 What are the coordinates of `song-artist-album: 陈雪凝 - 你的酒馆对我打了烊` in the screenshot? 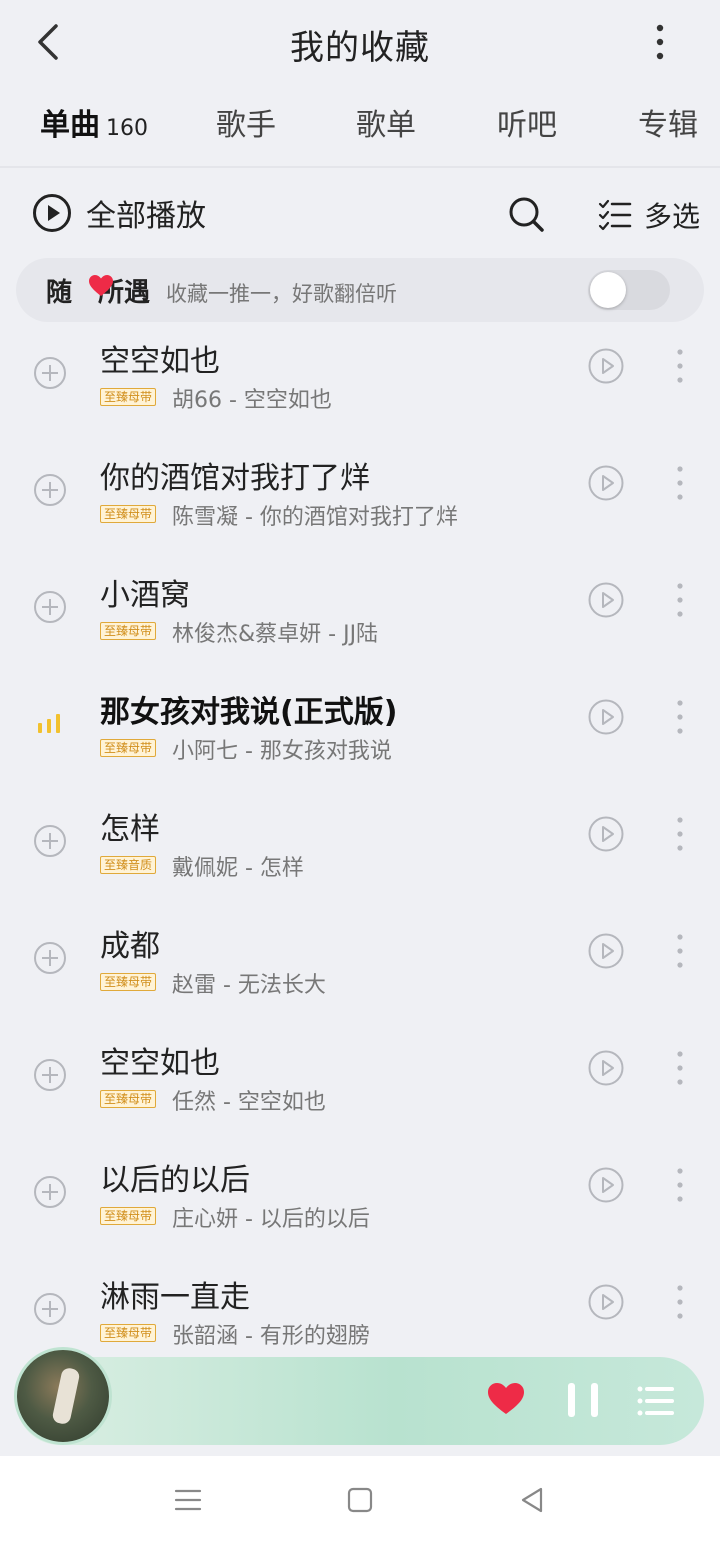 It's located at (315, 517).